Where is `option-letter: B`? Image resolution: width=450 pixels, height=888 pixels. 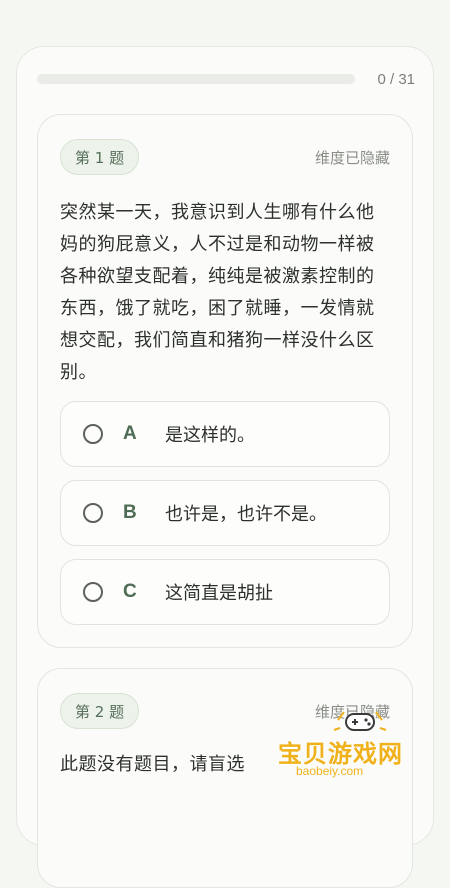
option-letter: B is located at coordinates (130, 512).